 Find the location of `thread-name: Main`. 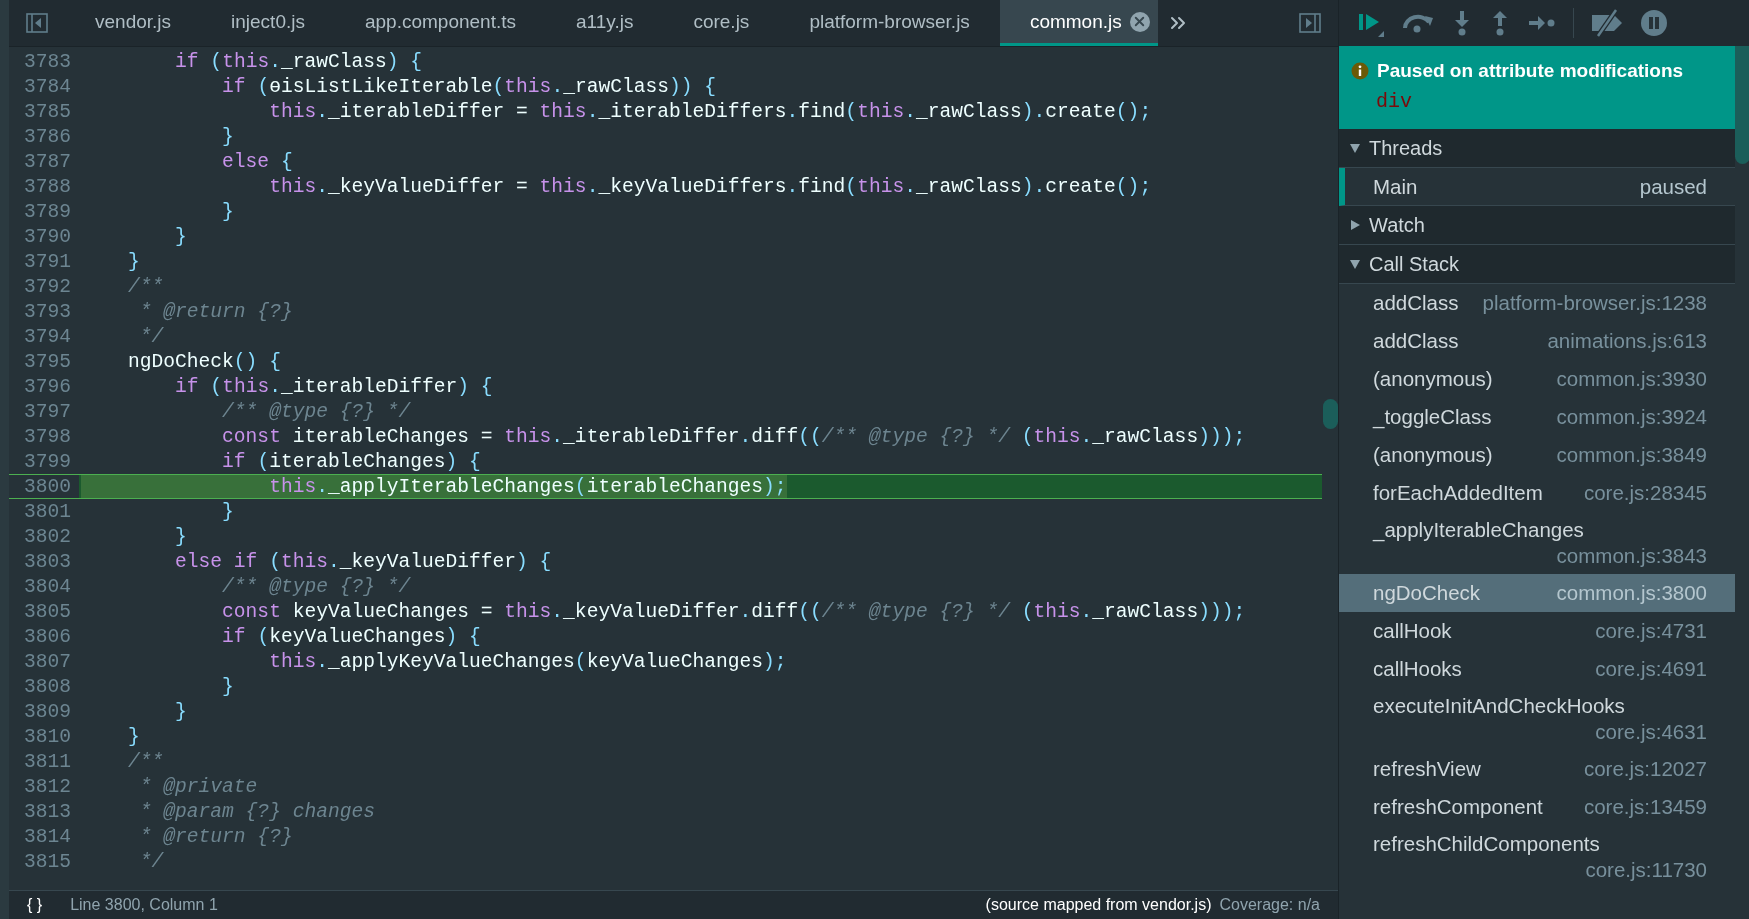

thread-name: Main is located at coordinates (1395, 186).